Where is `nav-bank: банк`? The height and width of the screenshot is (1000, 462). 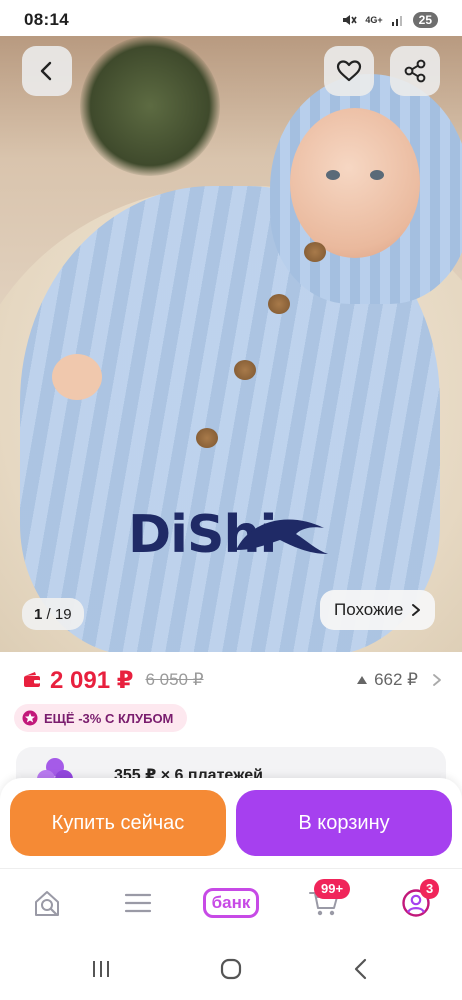 nav-bank: банк is located at coordinates (231, 903).